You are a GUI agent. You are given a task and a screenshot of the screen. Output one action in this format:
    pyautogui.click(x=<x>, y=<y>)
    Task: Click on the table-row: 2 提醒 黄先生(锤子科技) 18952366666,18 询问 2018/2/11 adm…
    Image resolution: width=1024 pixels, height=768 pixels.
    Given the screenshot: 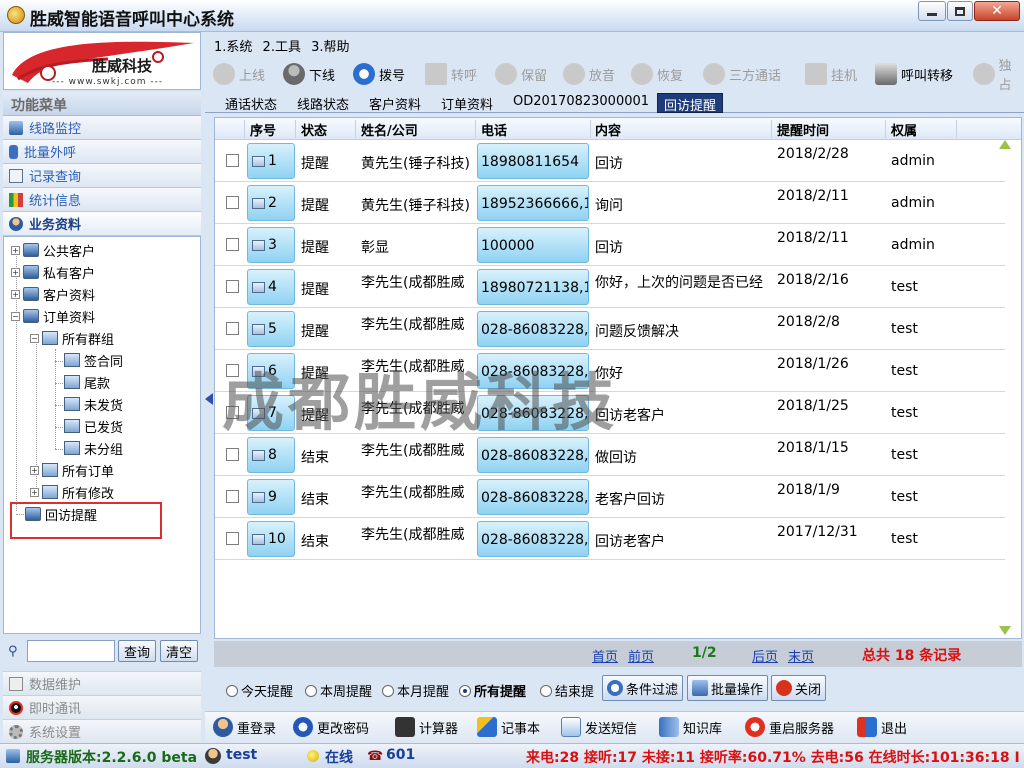 What is the action you would take?
    pyautogui.click(x=610, y=203)
    